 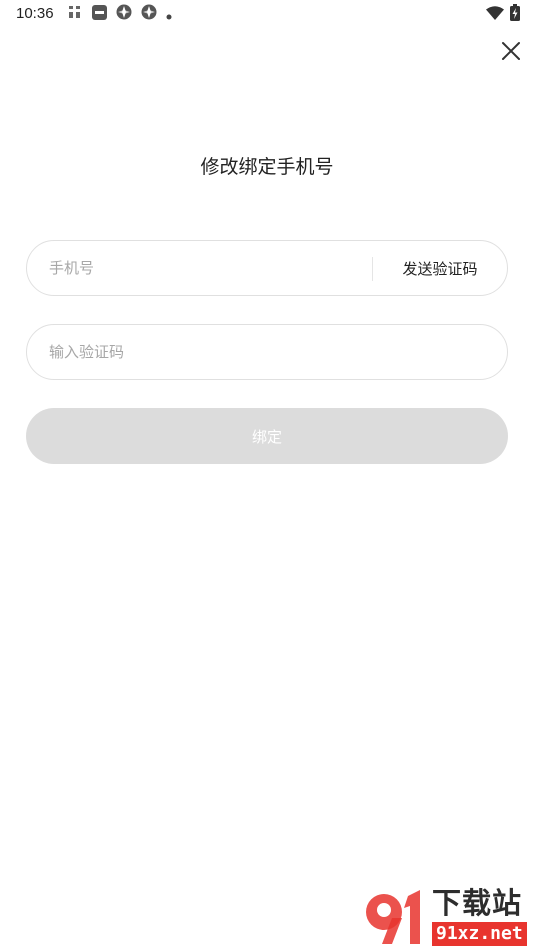 What do you see at coordinates (99, 14) in the screenshot?
I see `app-icon-b` at bounding box center [99, 14].